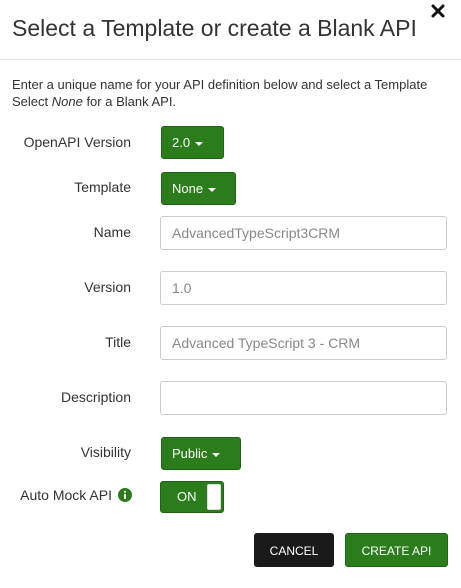 The image size is (461, 588). Describe the element at coordinates (303, 343) in the screenshot. I see `title-input` at that location.